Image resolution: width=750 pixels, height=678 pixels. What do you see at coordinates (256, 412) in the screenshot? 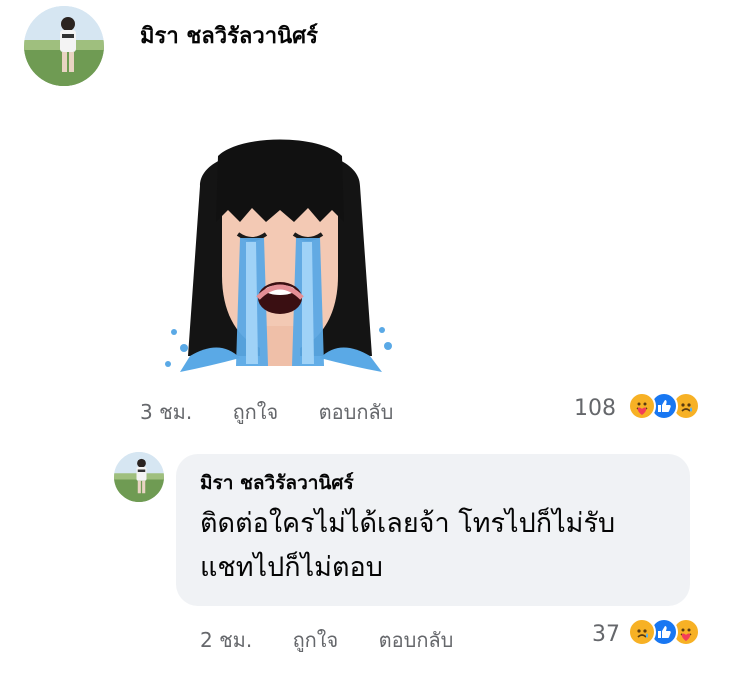
I see `comment-like-button: ถูกใจ` at bounding box center [256, 412].